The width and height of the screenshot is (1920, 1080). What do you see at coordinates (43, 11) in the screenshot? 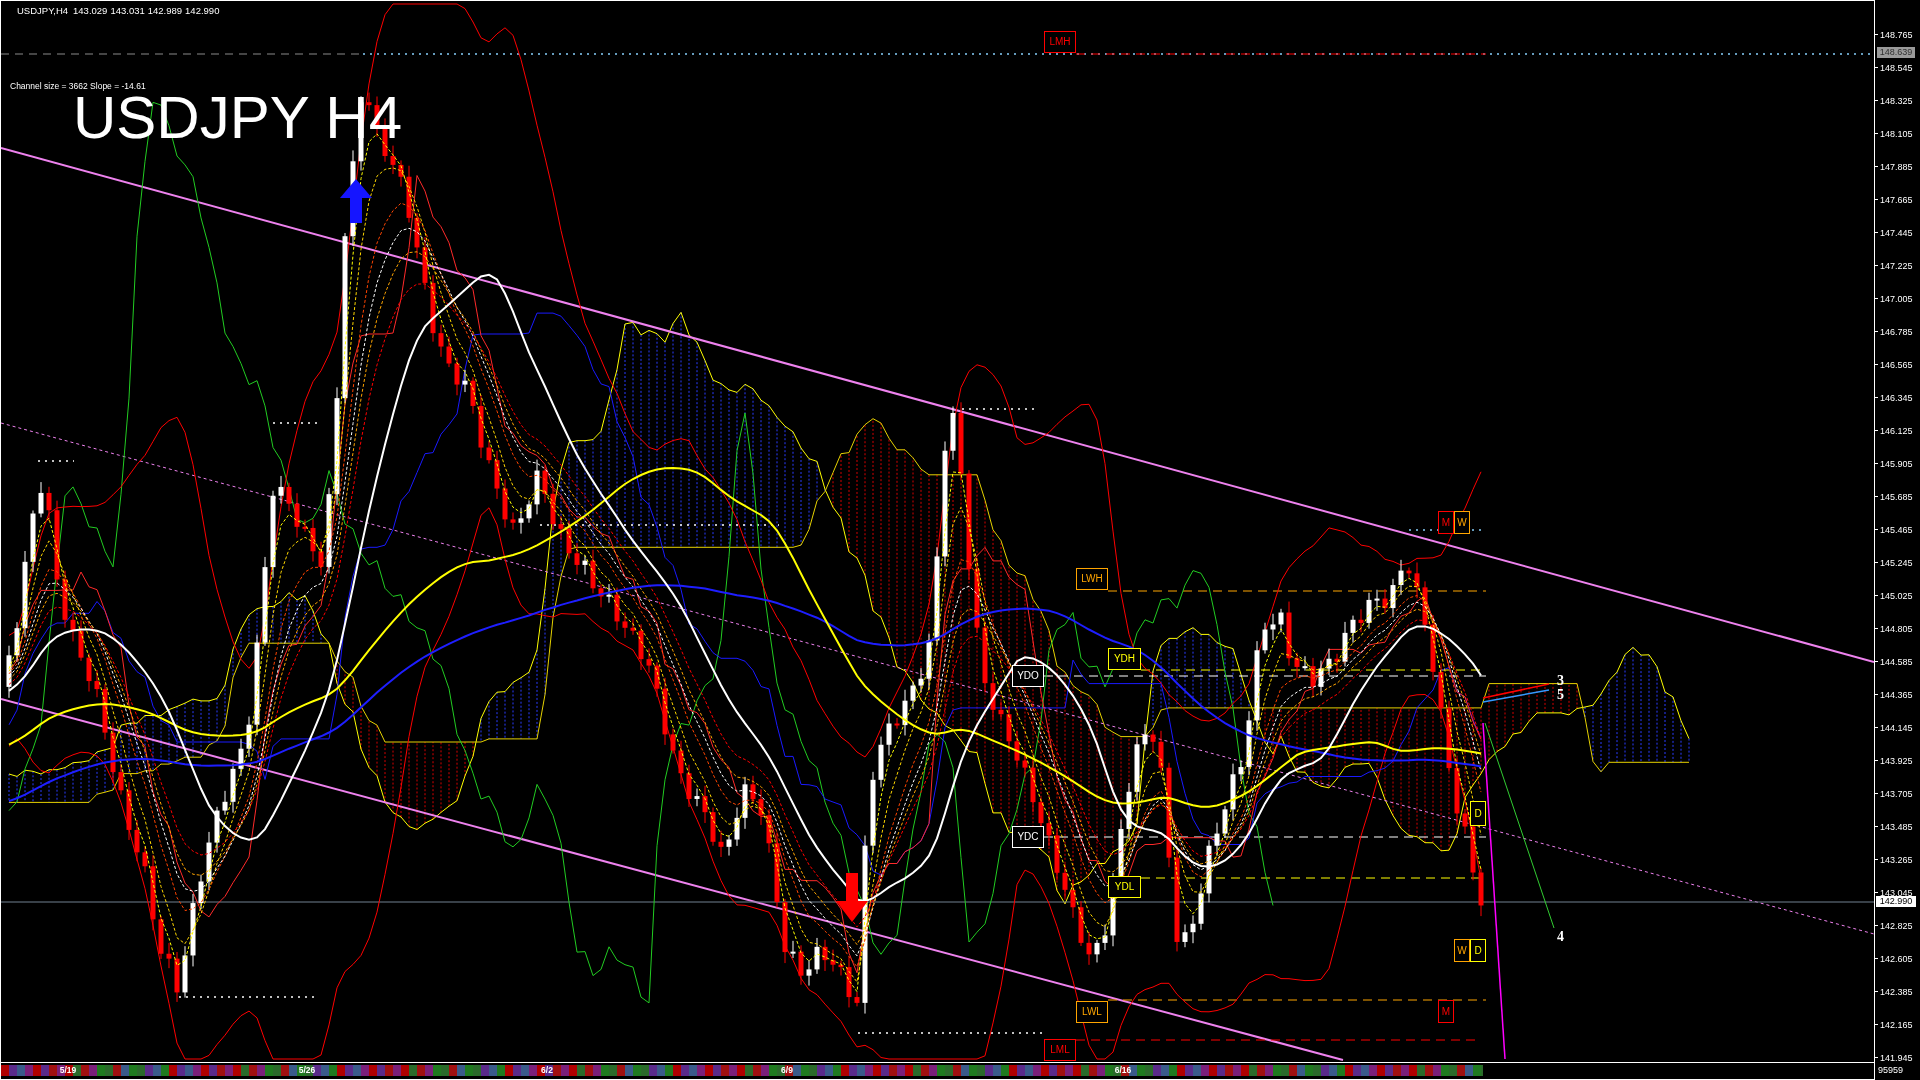
I see `symbol-label: USDJPY,H4` at bounding box center [43, 11].